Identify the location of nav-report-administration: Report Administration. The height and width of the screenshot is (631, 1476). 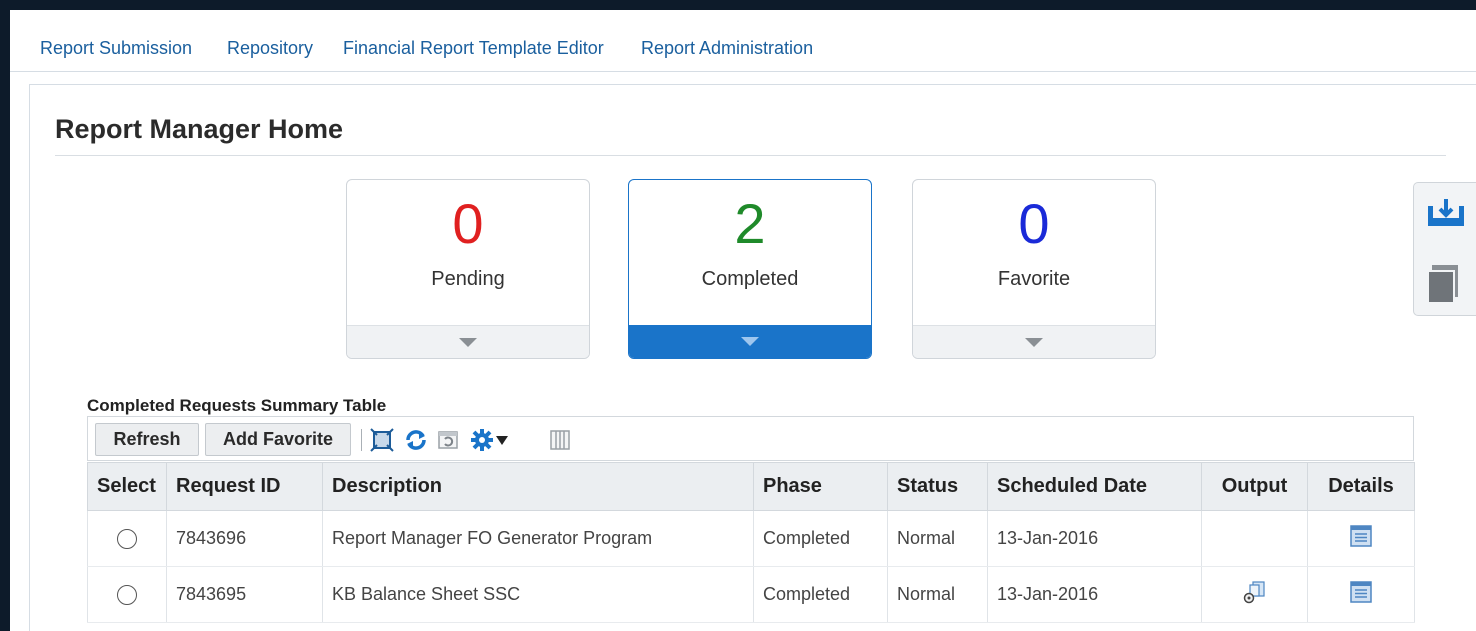
(727, 48).